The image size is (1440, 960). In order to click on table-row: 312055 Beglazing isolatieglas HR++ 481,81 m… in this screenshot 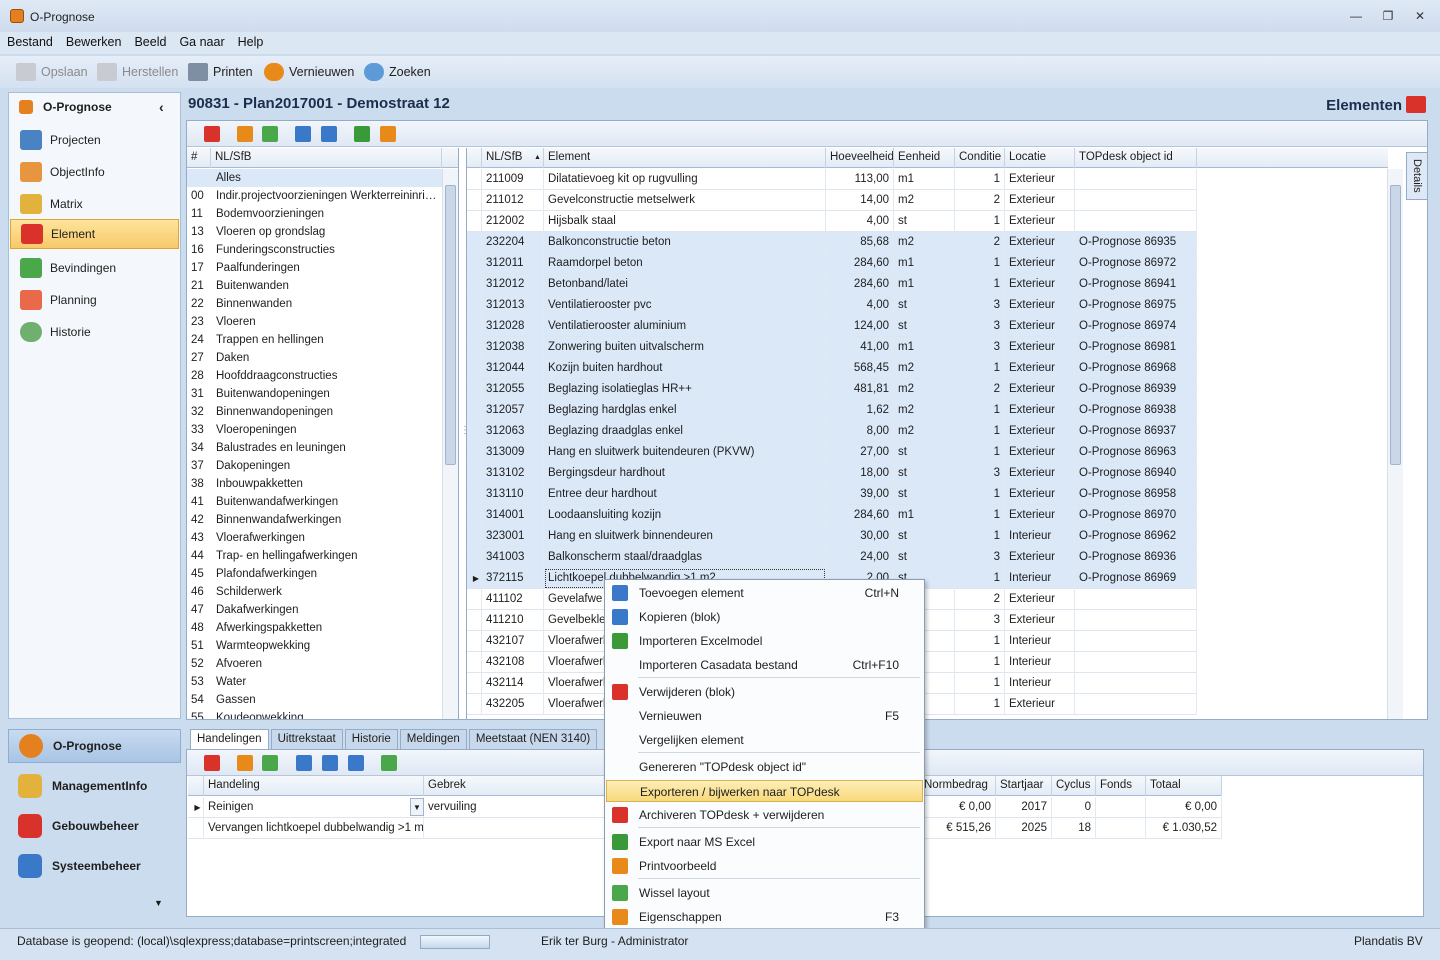, I will do `click(832, 389)`.